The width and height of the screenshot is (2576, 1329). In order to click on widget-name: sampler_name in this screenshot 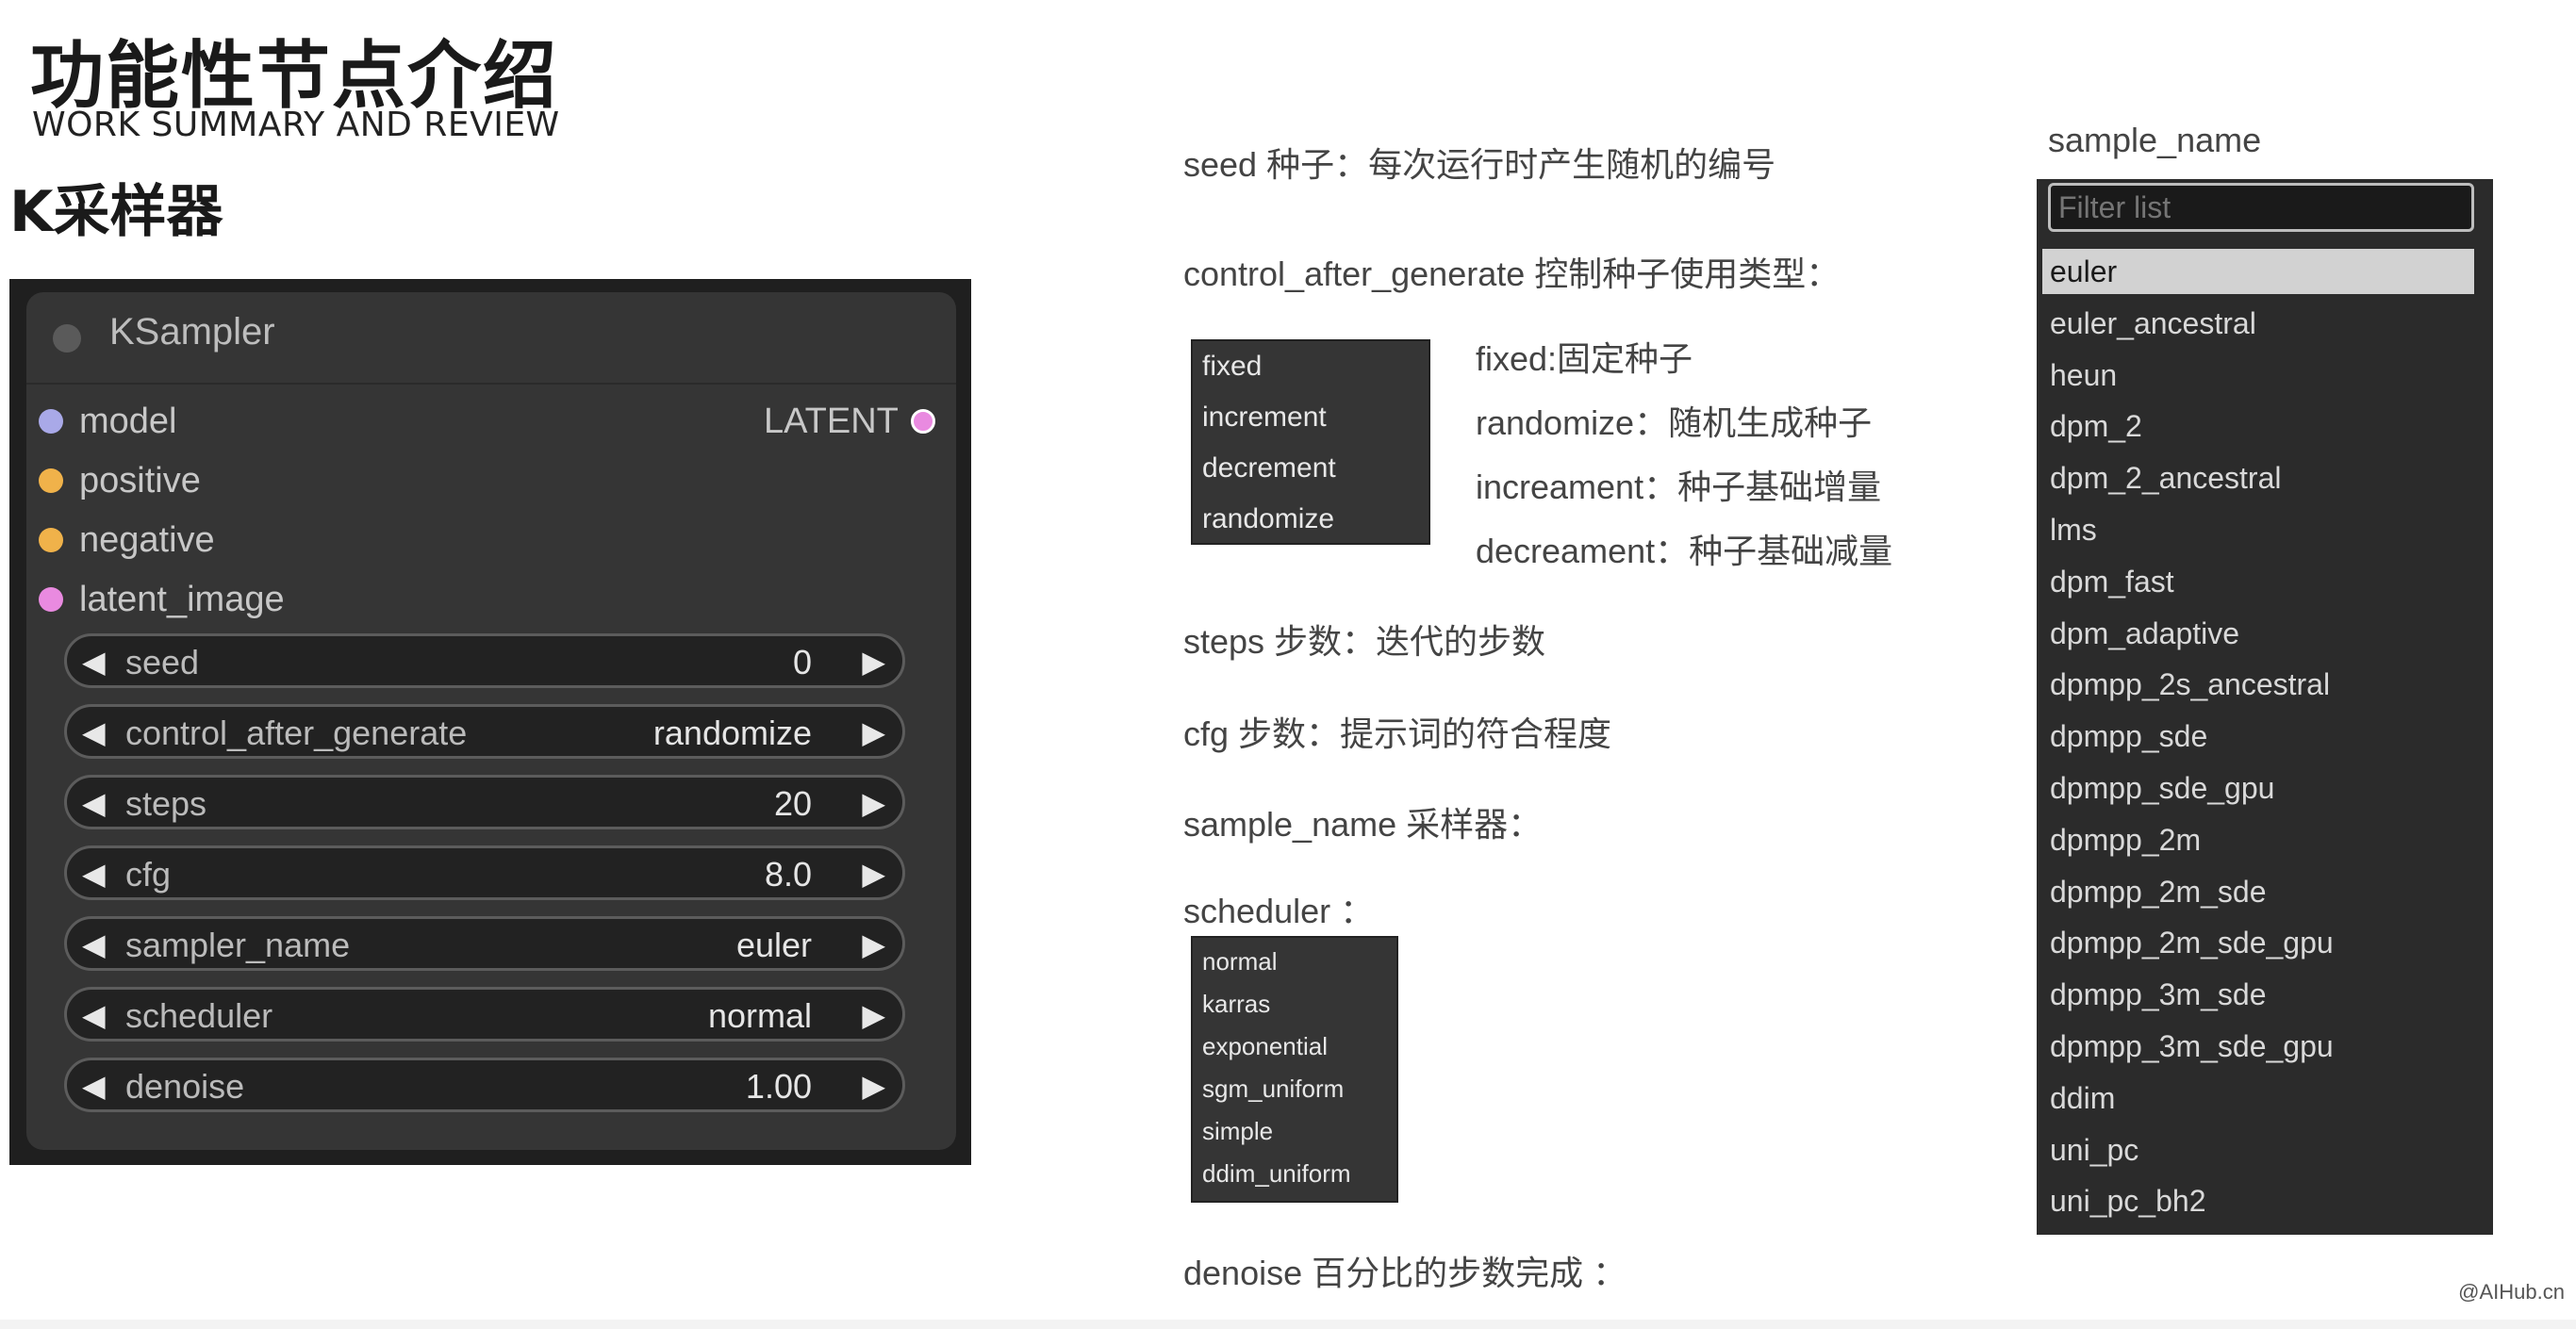, I will do `click(238, 945)`.